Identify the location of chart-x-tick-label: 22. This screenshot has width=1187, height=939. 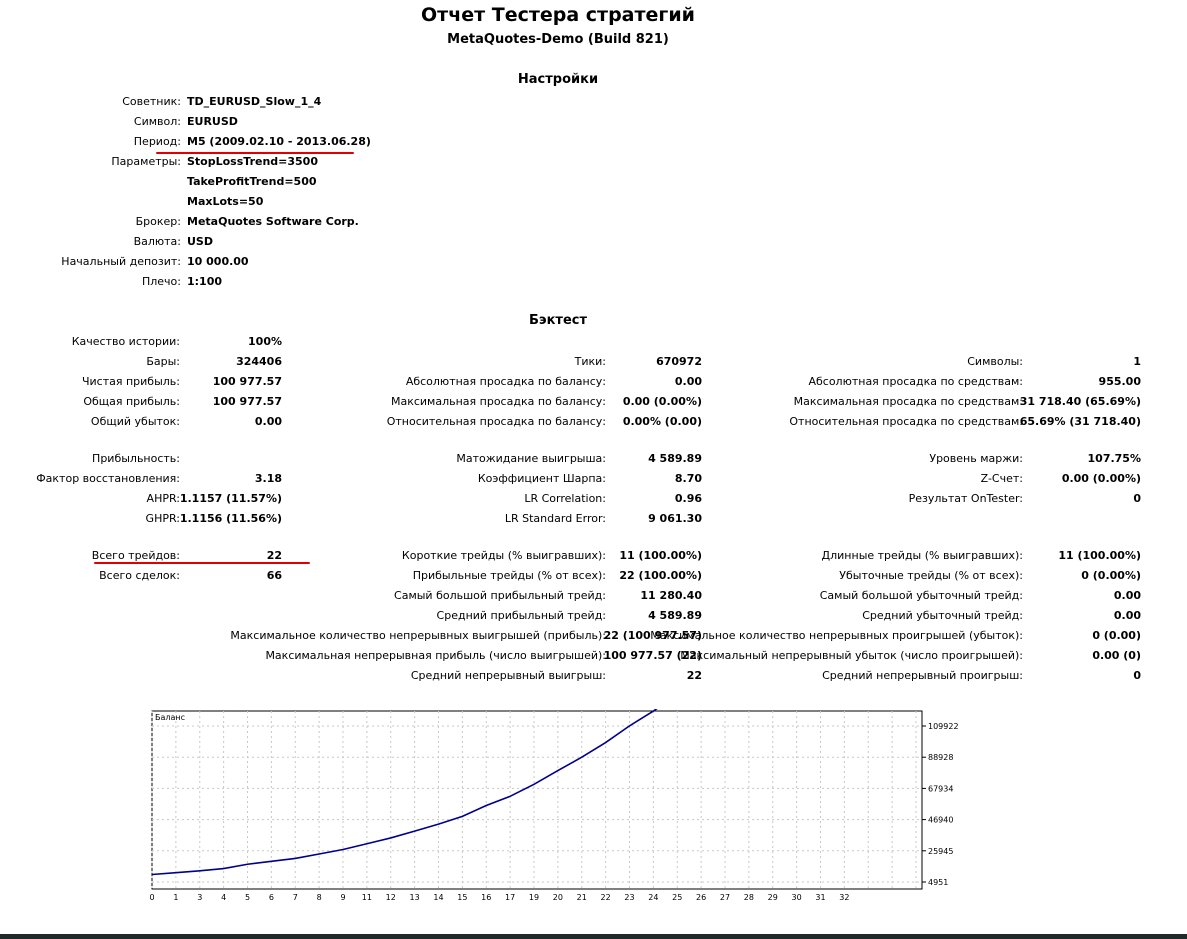
(606, 897).